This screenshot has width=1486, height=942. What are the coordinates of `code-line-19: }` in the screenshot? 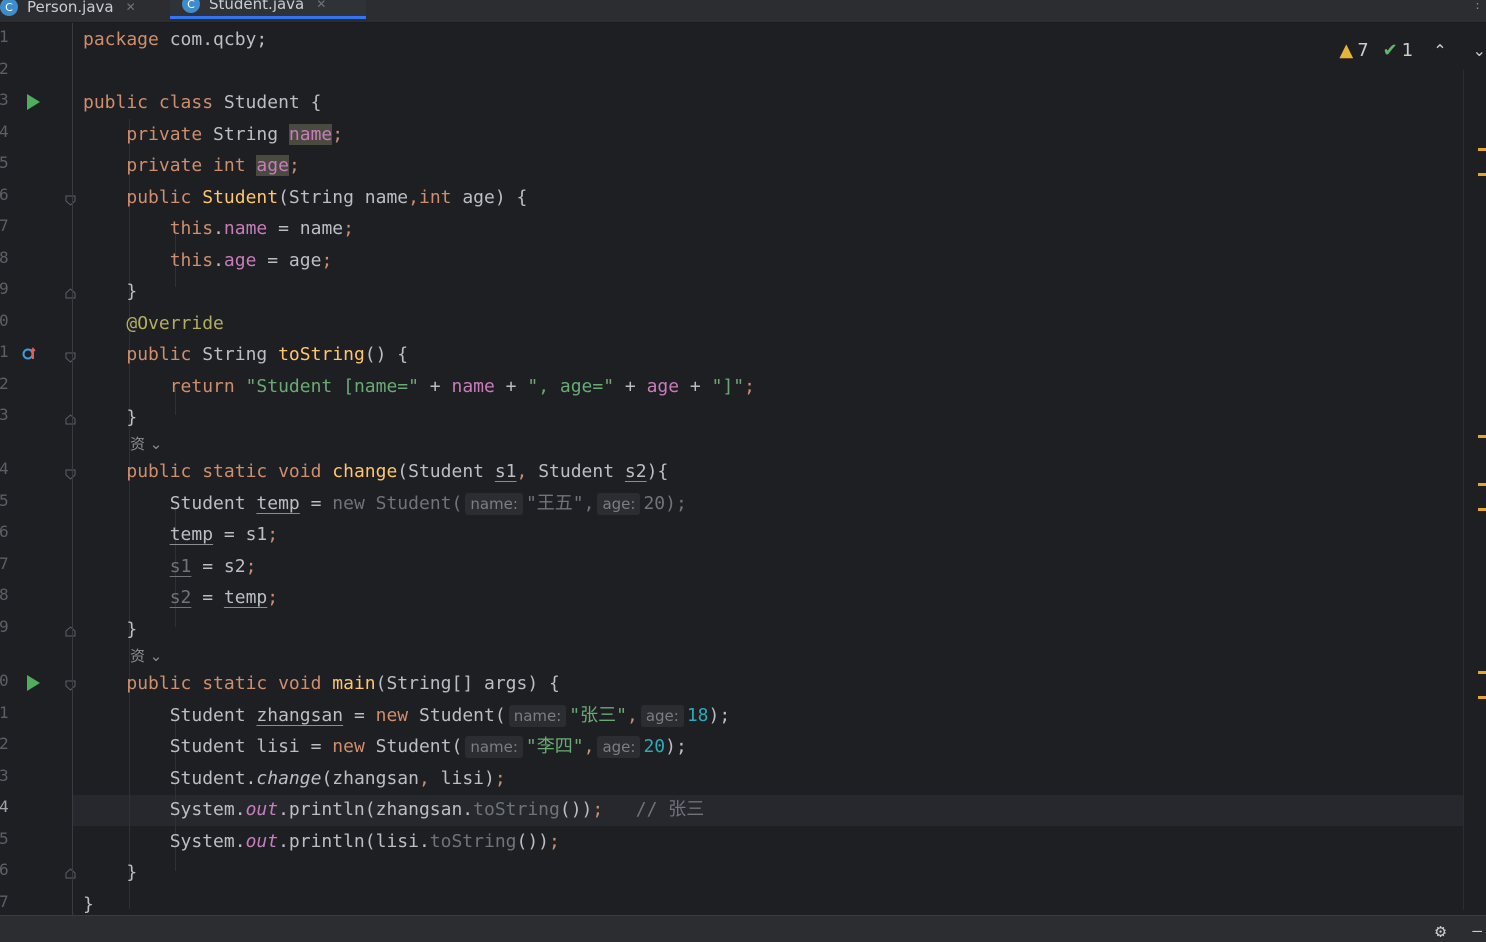 It's located at (132, 629).